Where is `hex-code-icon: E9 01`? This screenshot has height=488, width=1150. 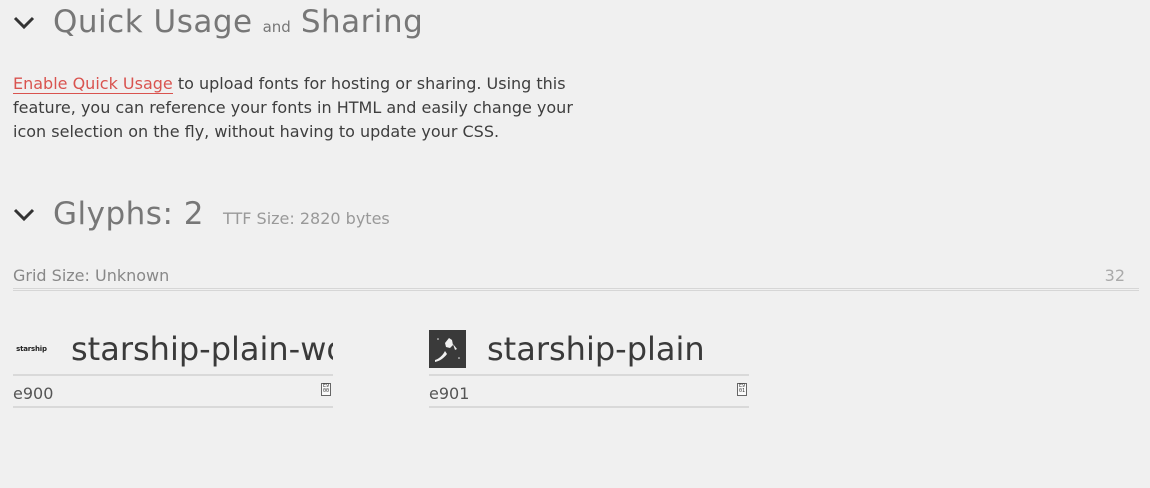
hex-code-icon: E9 01 is located at coordinates (742, 389).